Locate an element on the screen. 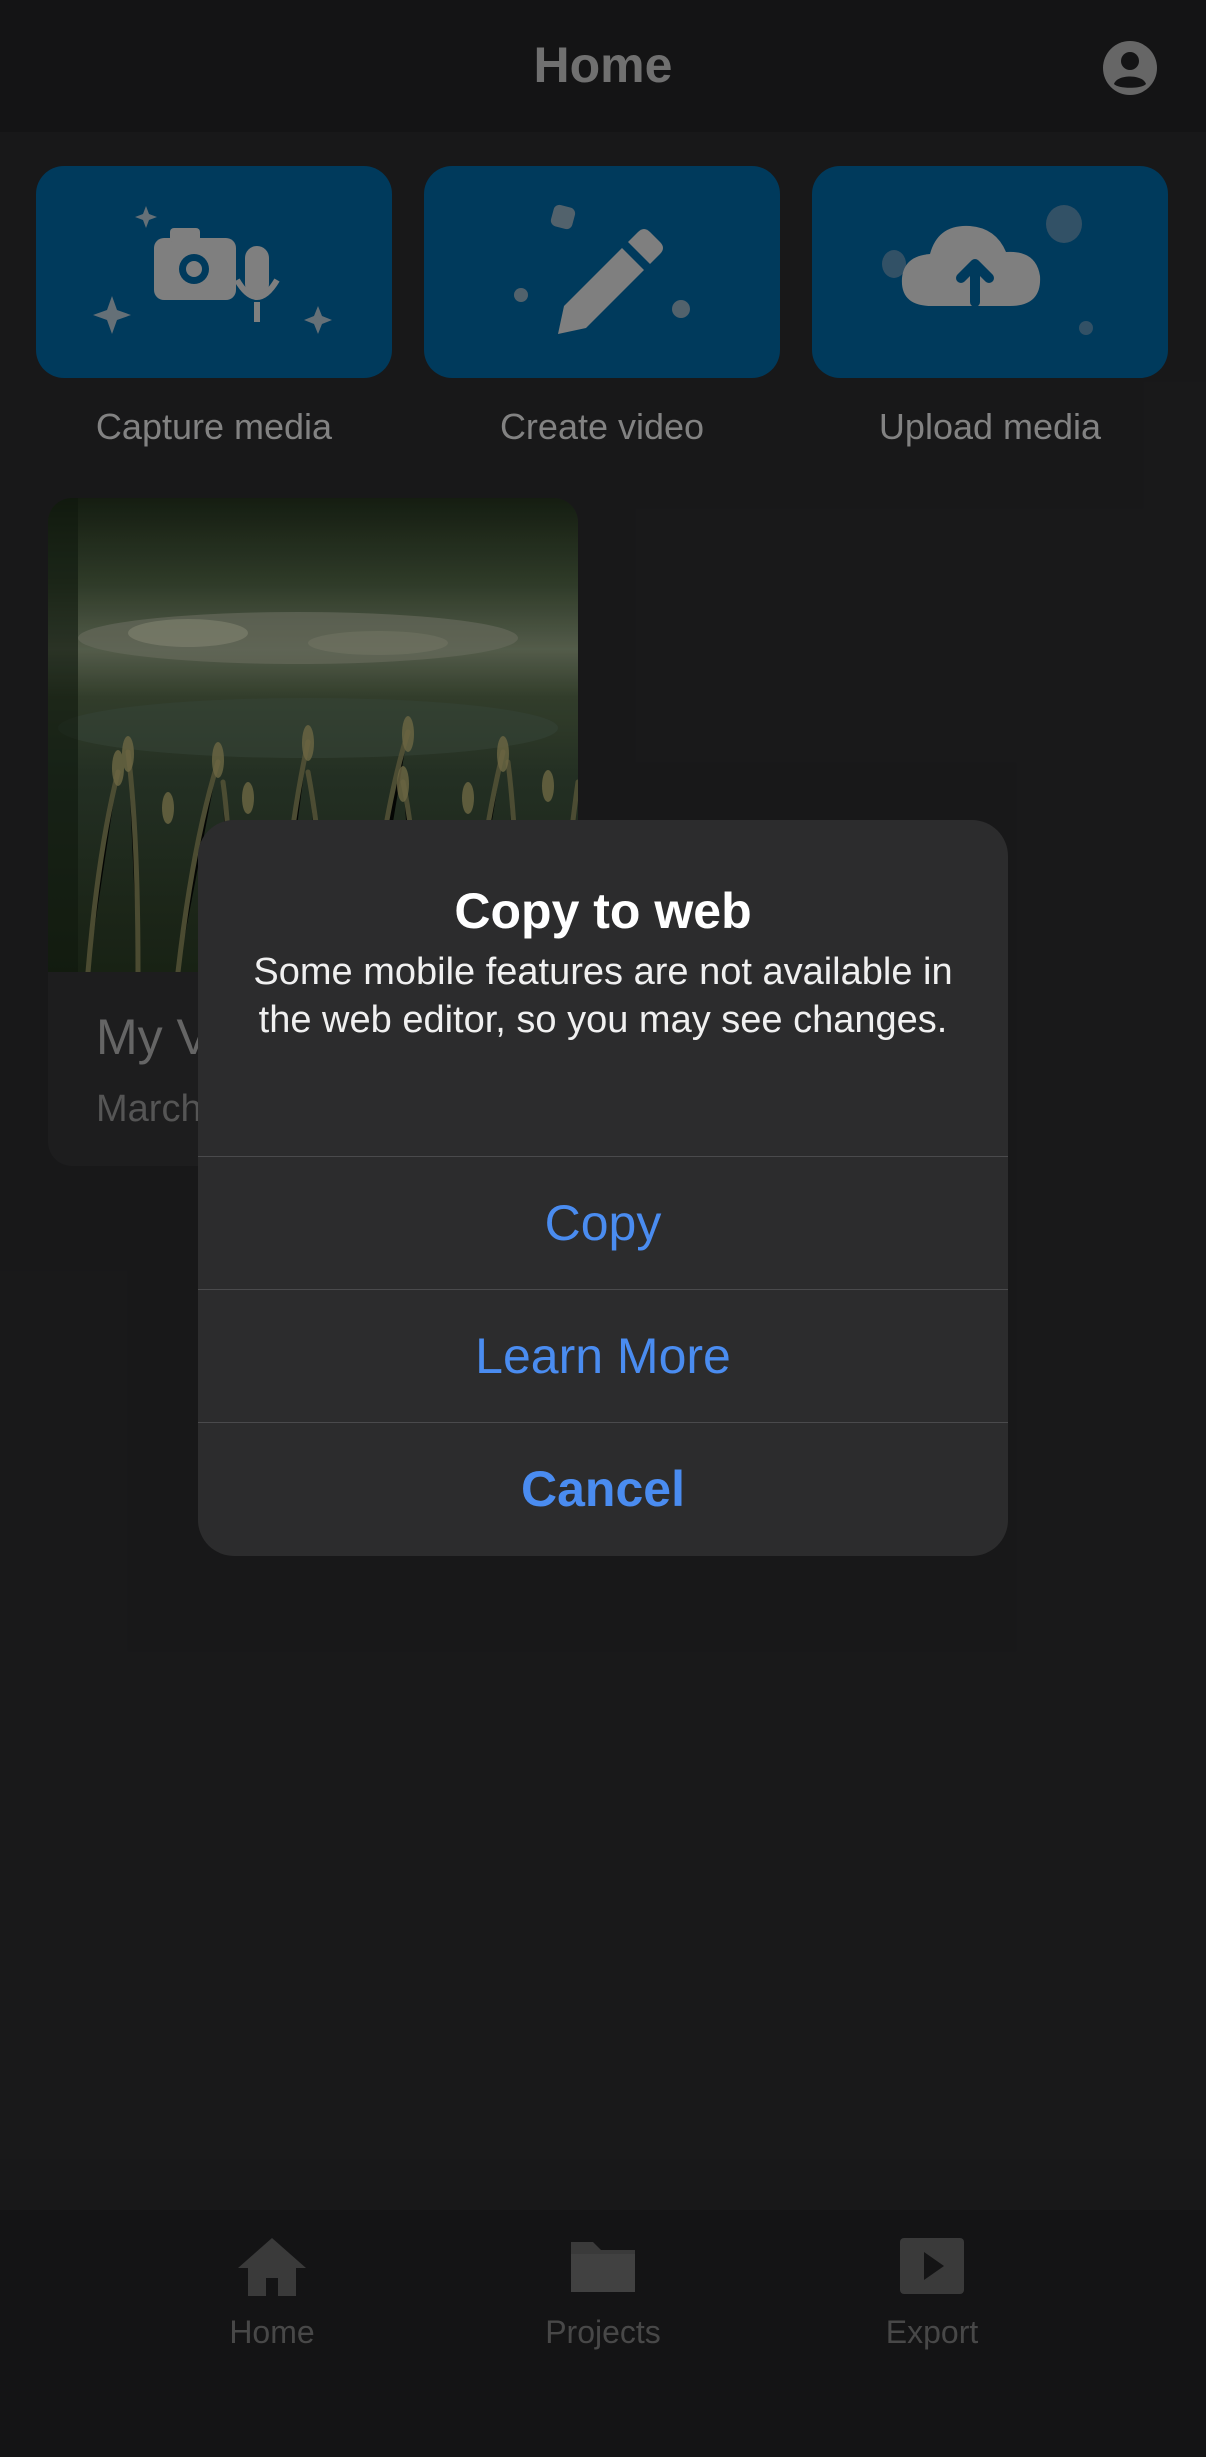  copy-button: Copy is located at coordinates (603, 1222).